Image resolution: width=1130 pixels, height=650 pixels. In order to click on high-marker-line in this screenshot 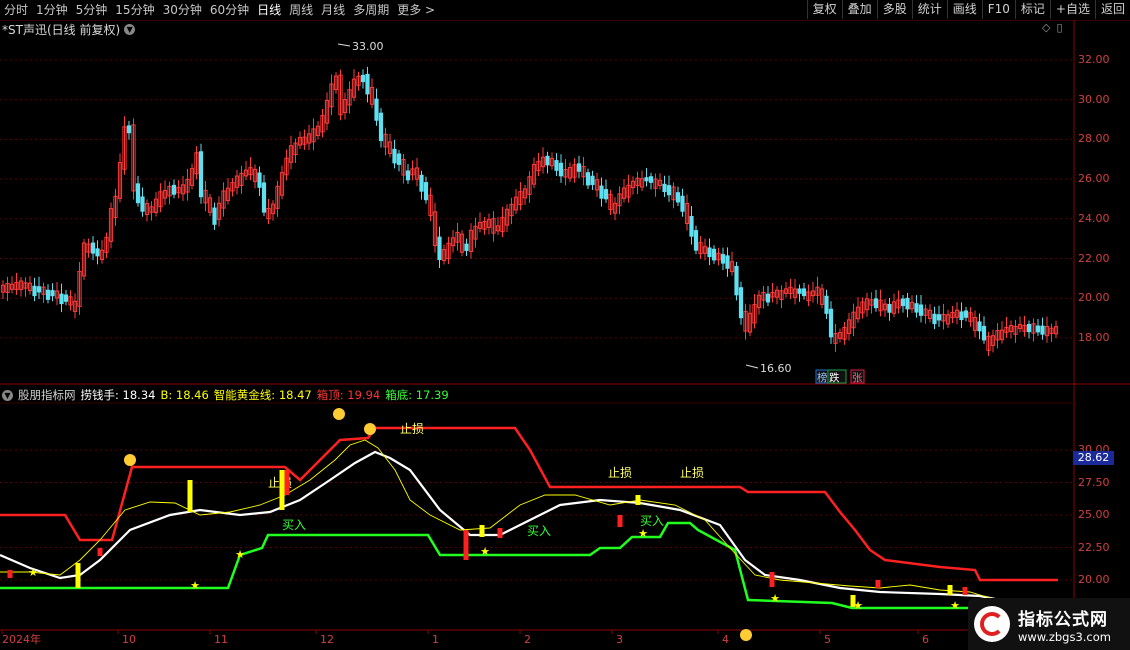, I will do `click(344, 45)`.